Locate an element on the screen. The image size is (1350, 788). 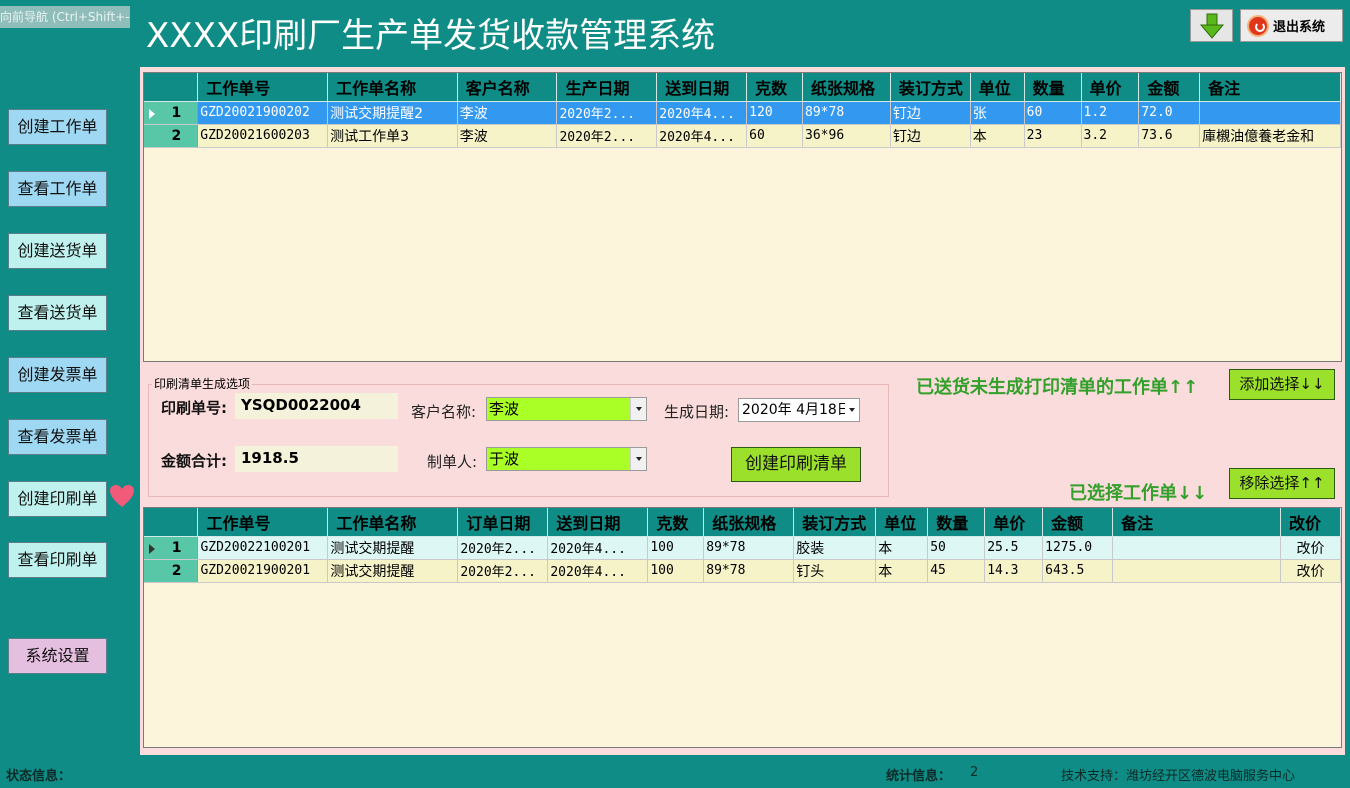
add-selection-button: 添加选择↓↓ is located at coordinates (1282, 384).